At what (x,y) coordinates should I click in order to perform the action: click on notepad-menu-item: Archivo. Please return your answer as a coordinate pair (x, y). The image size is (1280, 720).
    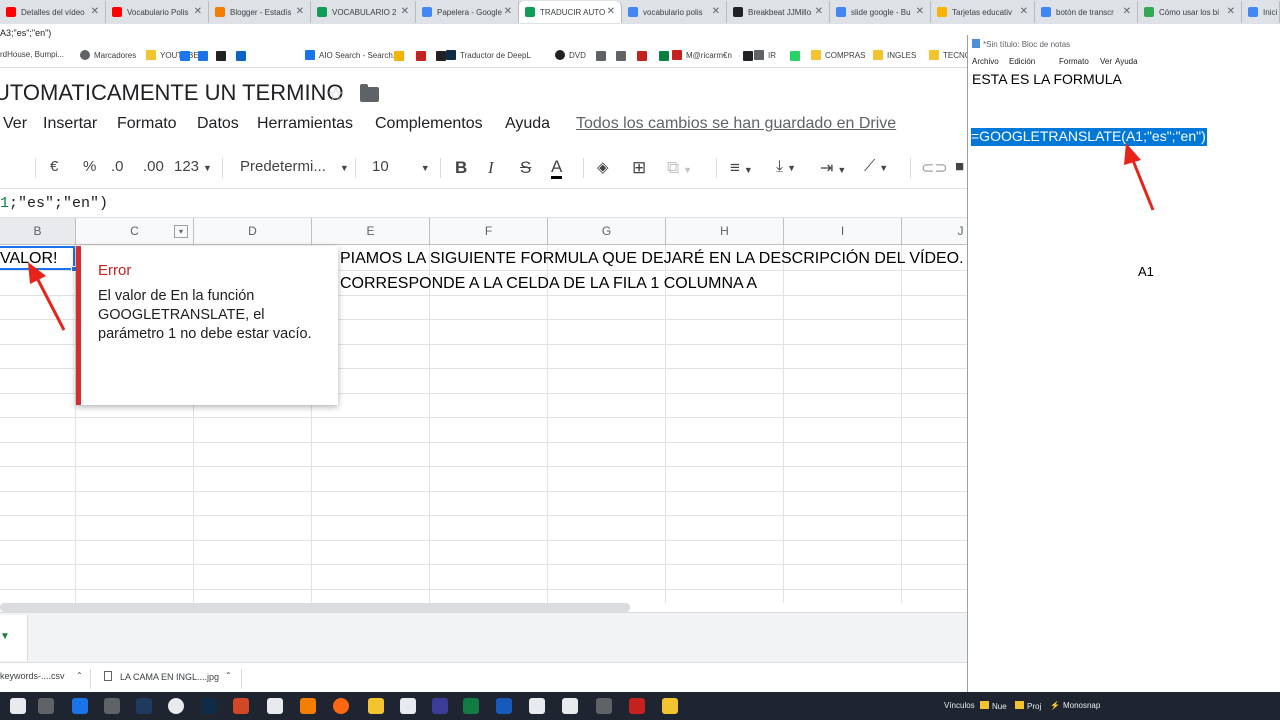
    Looking at the image, I should click on (985, 61).